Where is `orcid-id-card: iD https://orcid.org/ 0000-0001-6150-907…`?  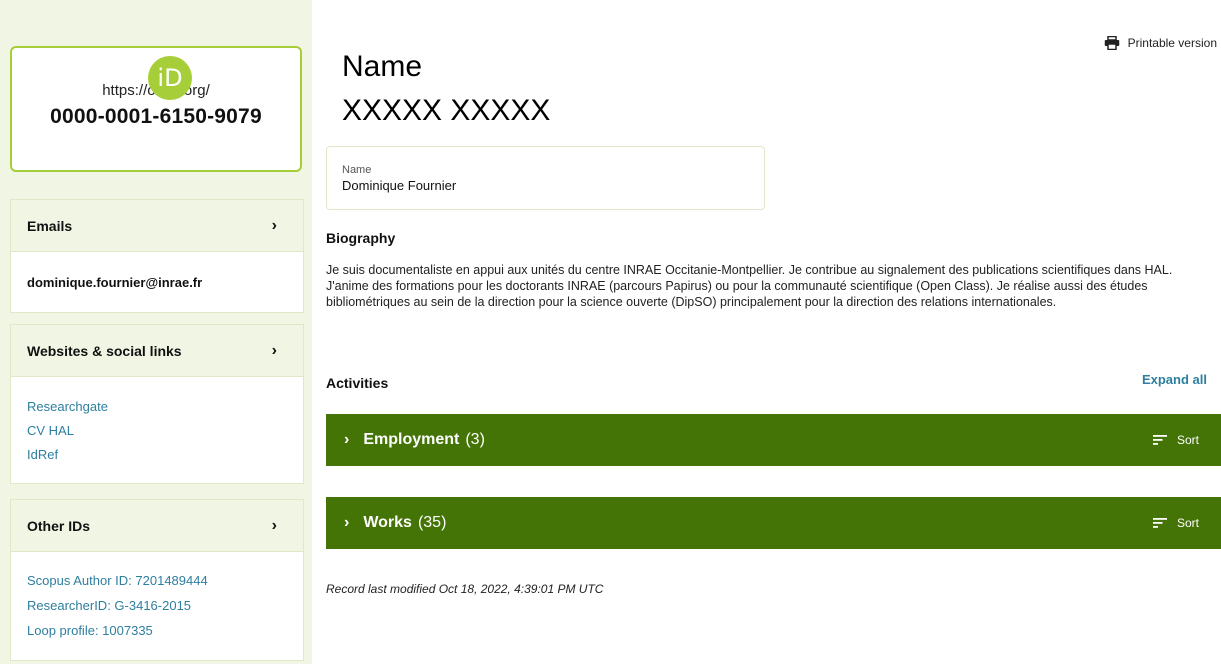
orcid-id-card: iD https://orcid.org/ 0000-0001-6150-907… is located at coordinates (156, 109).